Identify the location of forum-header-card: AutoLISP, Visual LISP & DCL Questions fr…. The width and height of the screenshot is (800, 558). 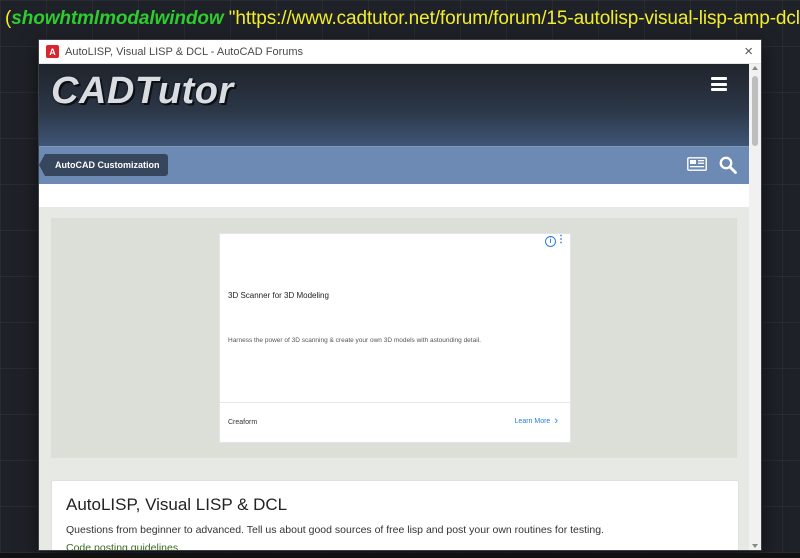
(395, 515).